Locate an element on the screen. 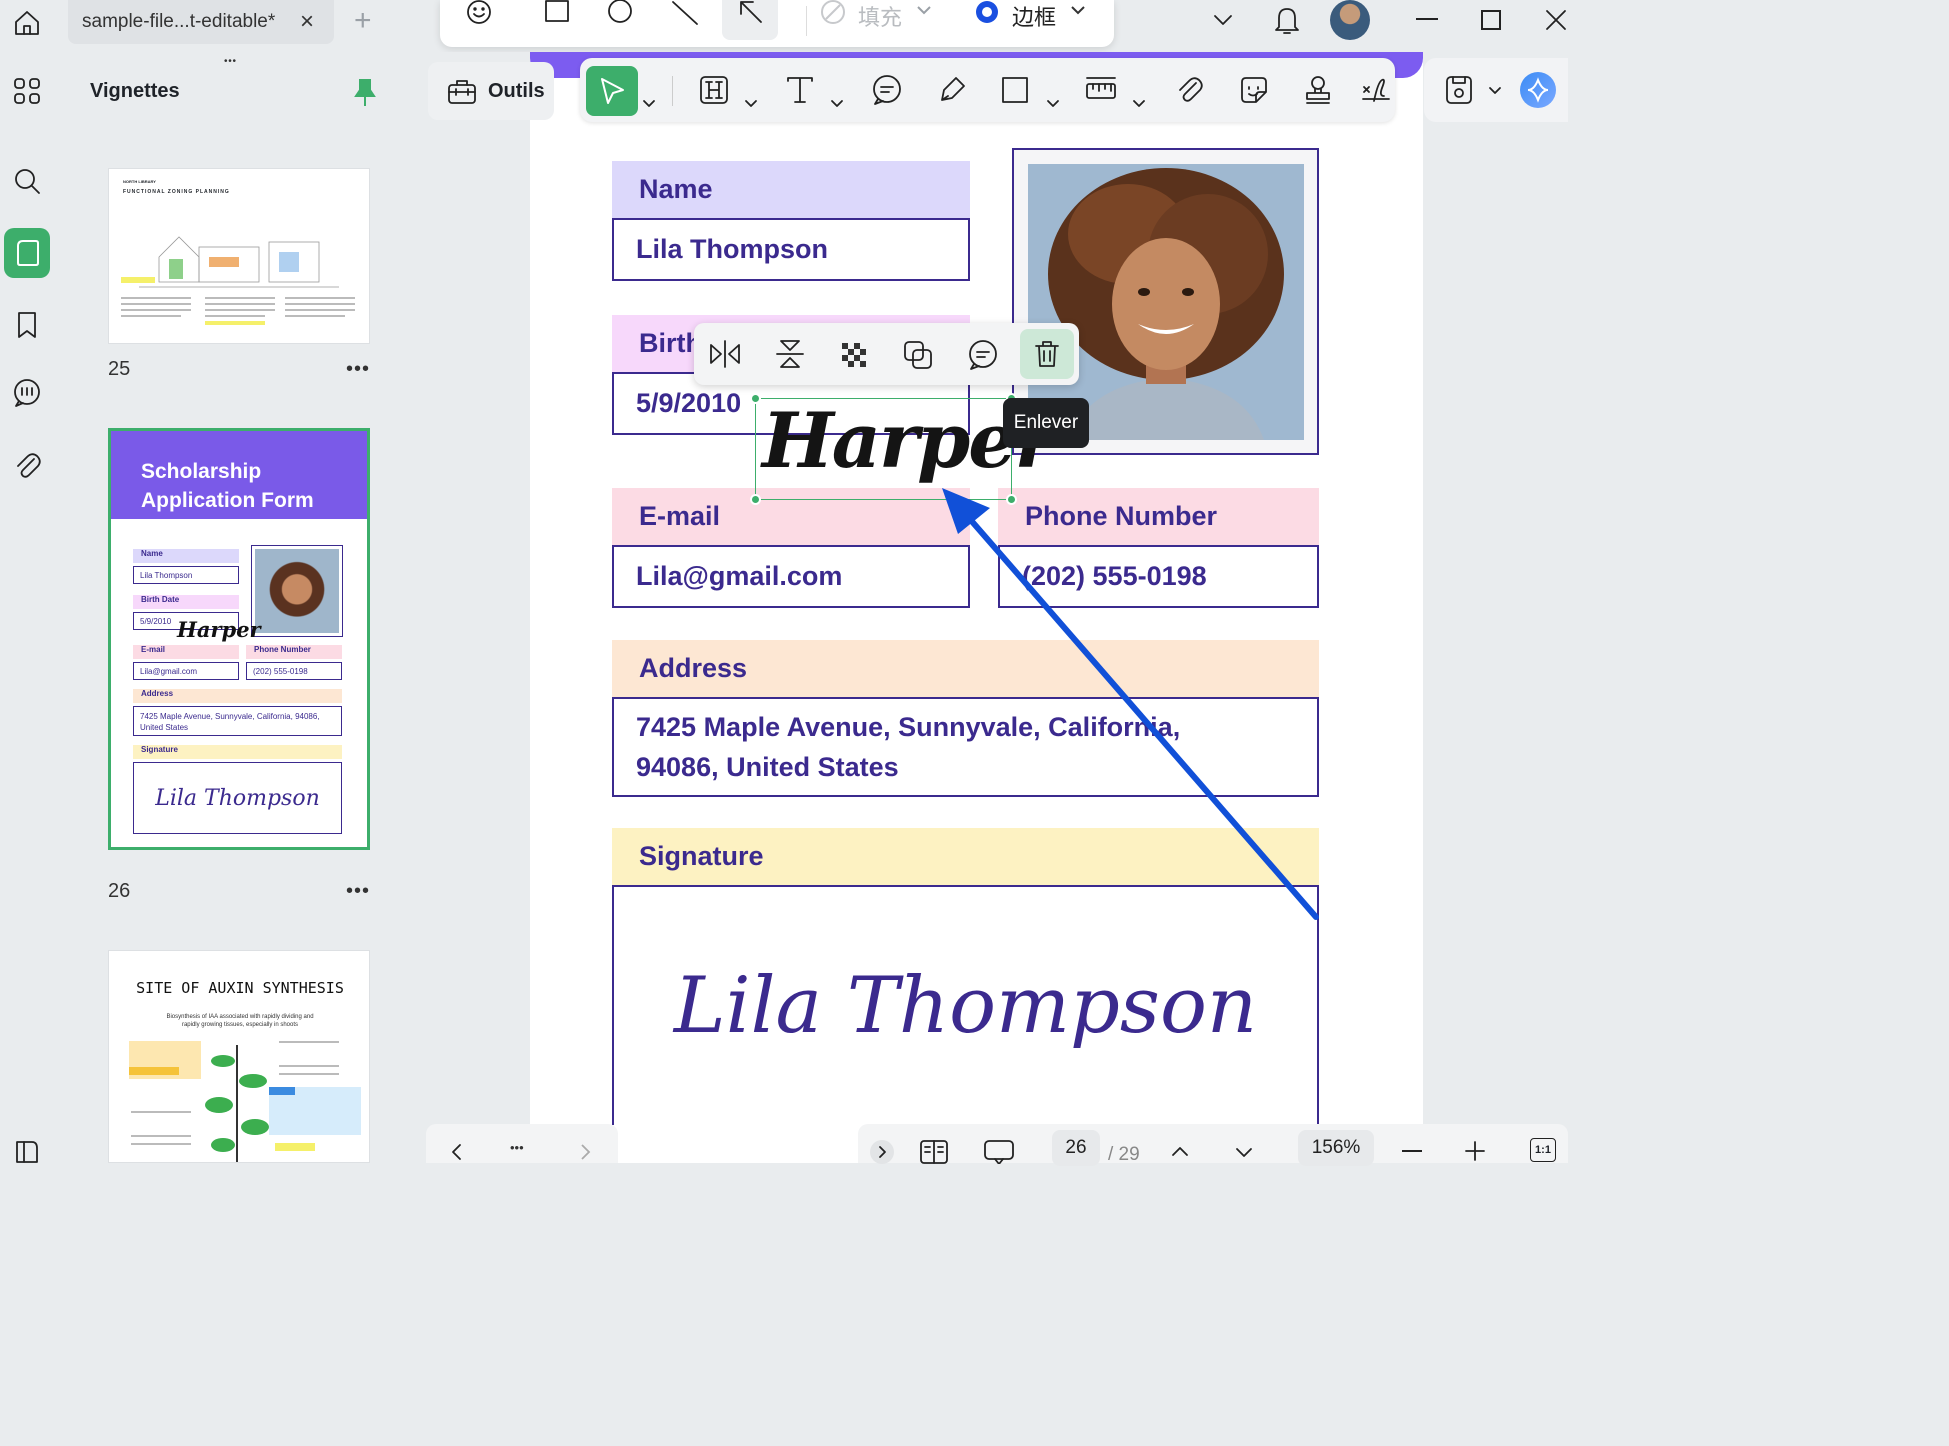  paperclip-icon is located at coordinates (1190, 90).